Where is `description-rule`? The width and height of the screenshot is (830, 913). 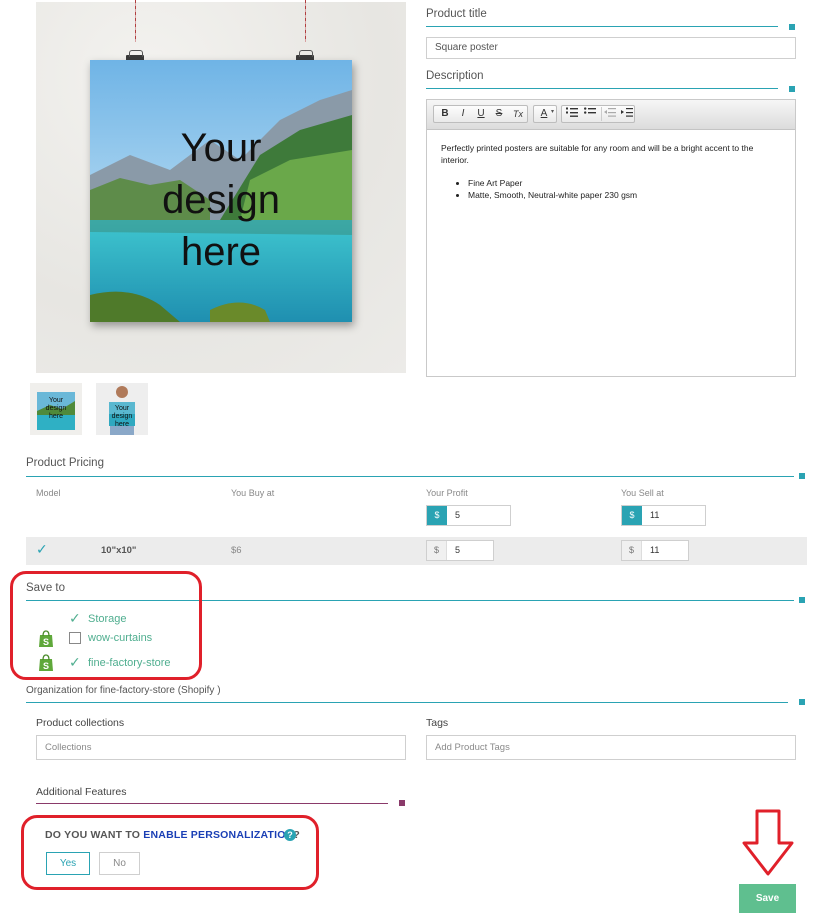 description-rule is located at coordinates (602, 88).